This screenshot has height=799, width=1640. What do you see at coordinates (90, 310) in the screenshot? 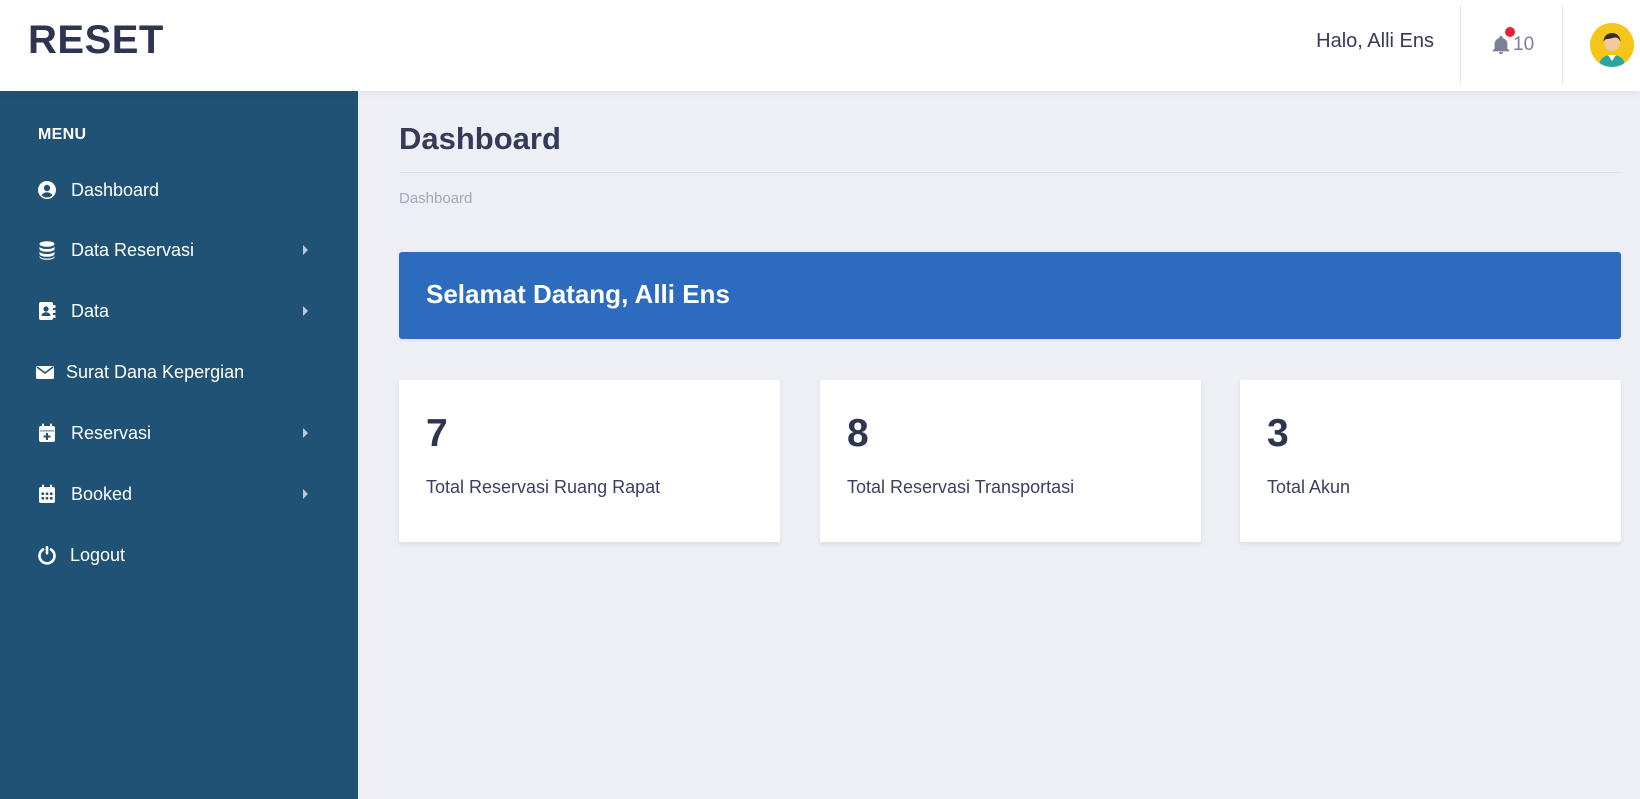
I see `sidebar-item-label: Data` at bounding box center [90, 310].